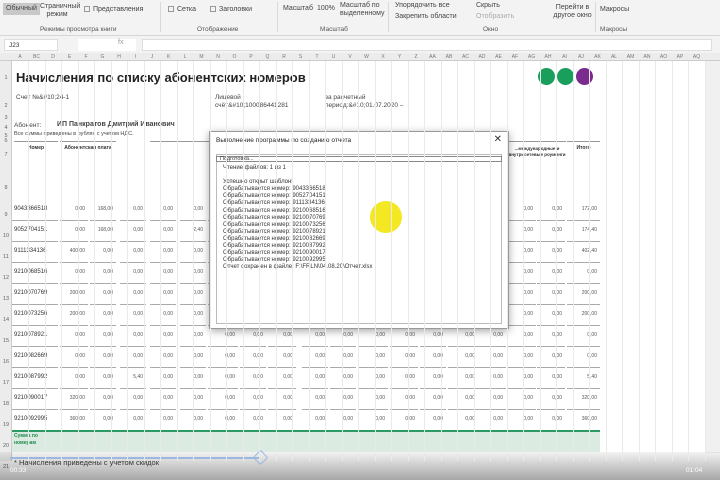 The width and height of the screenshot is (720, 480). Describe the element at coordinates (6, 299) in the screenshot. I see `row-header: 13` at that location.